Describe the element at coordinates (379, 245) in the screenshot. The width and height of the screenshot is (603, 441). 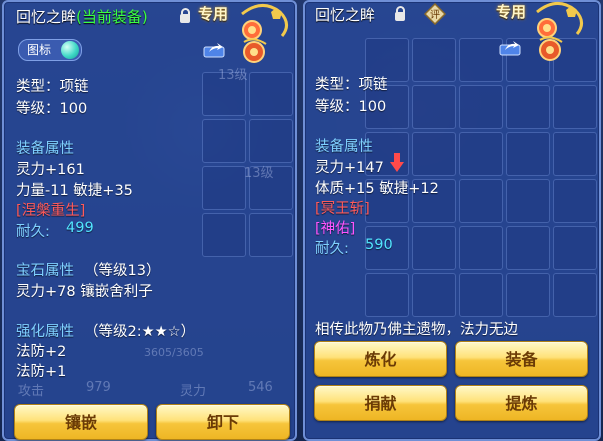
I see `compare-durability-value: 590` at that location.